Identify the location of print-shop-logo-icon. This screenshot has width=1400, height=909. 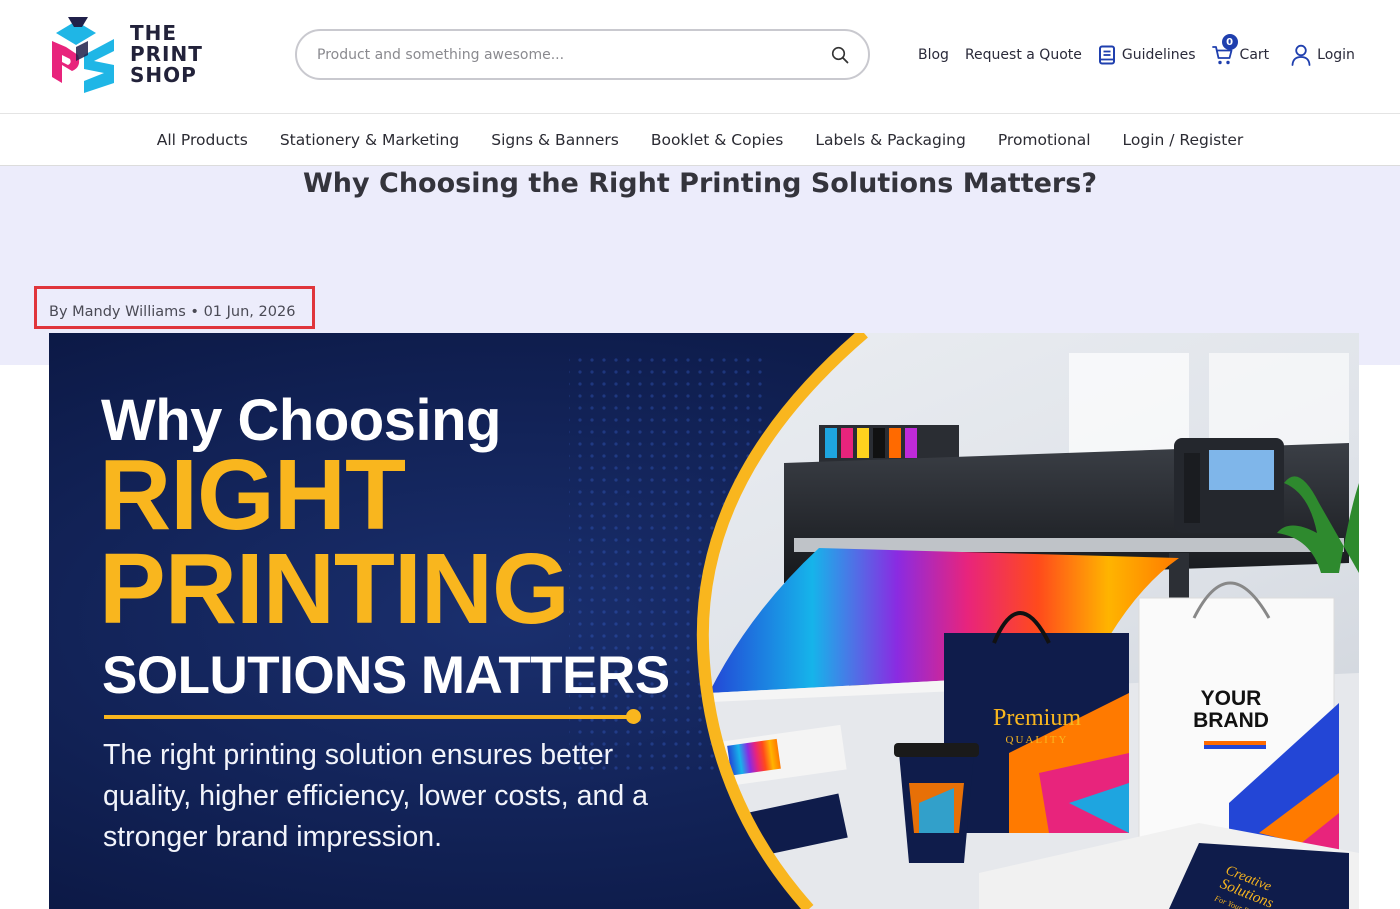
(84, 54).